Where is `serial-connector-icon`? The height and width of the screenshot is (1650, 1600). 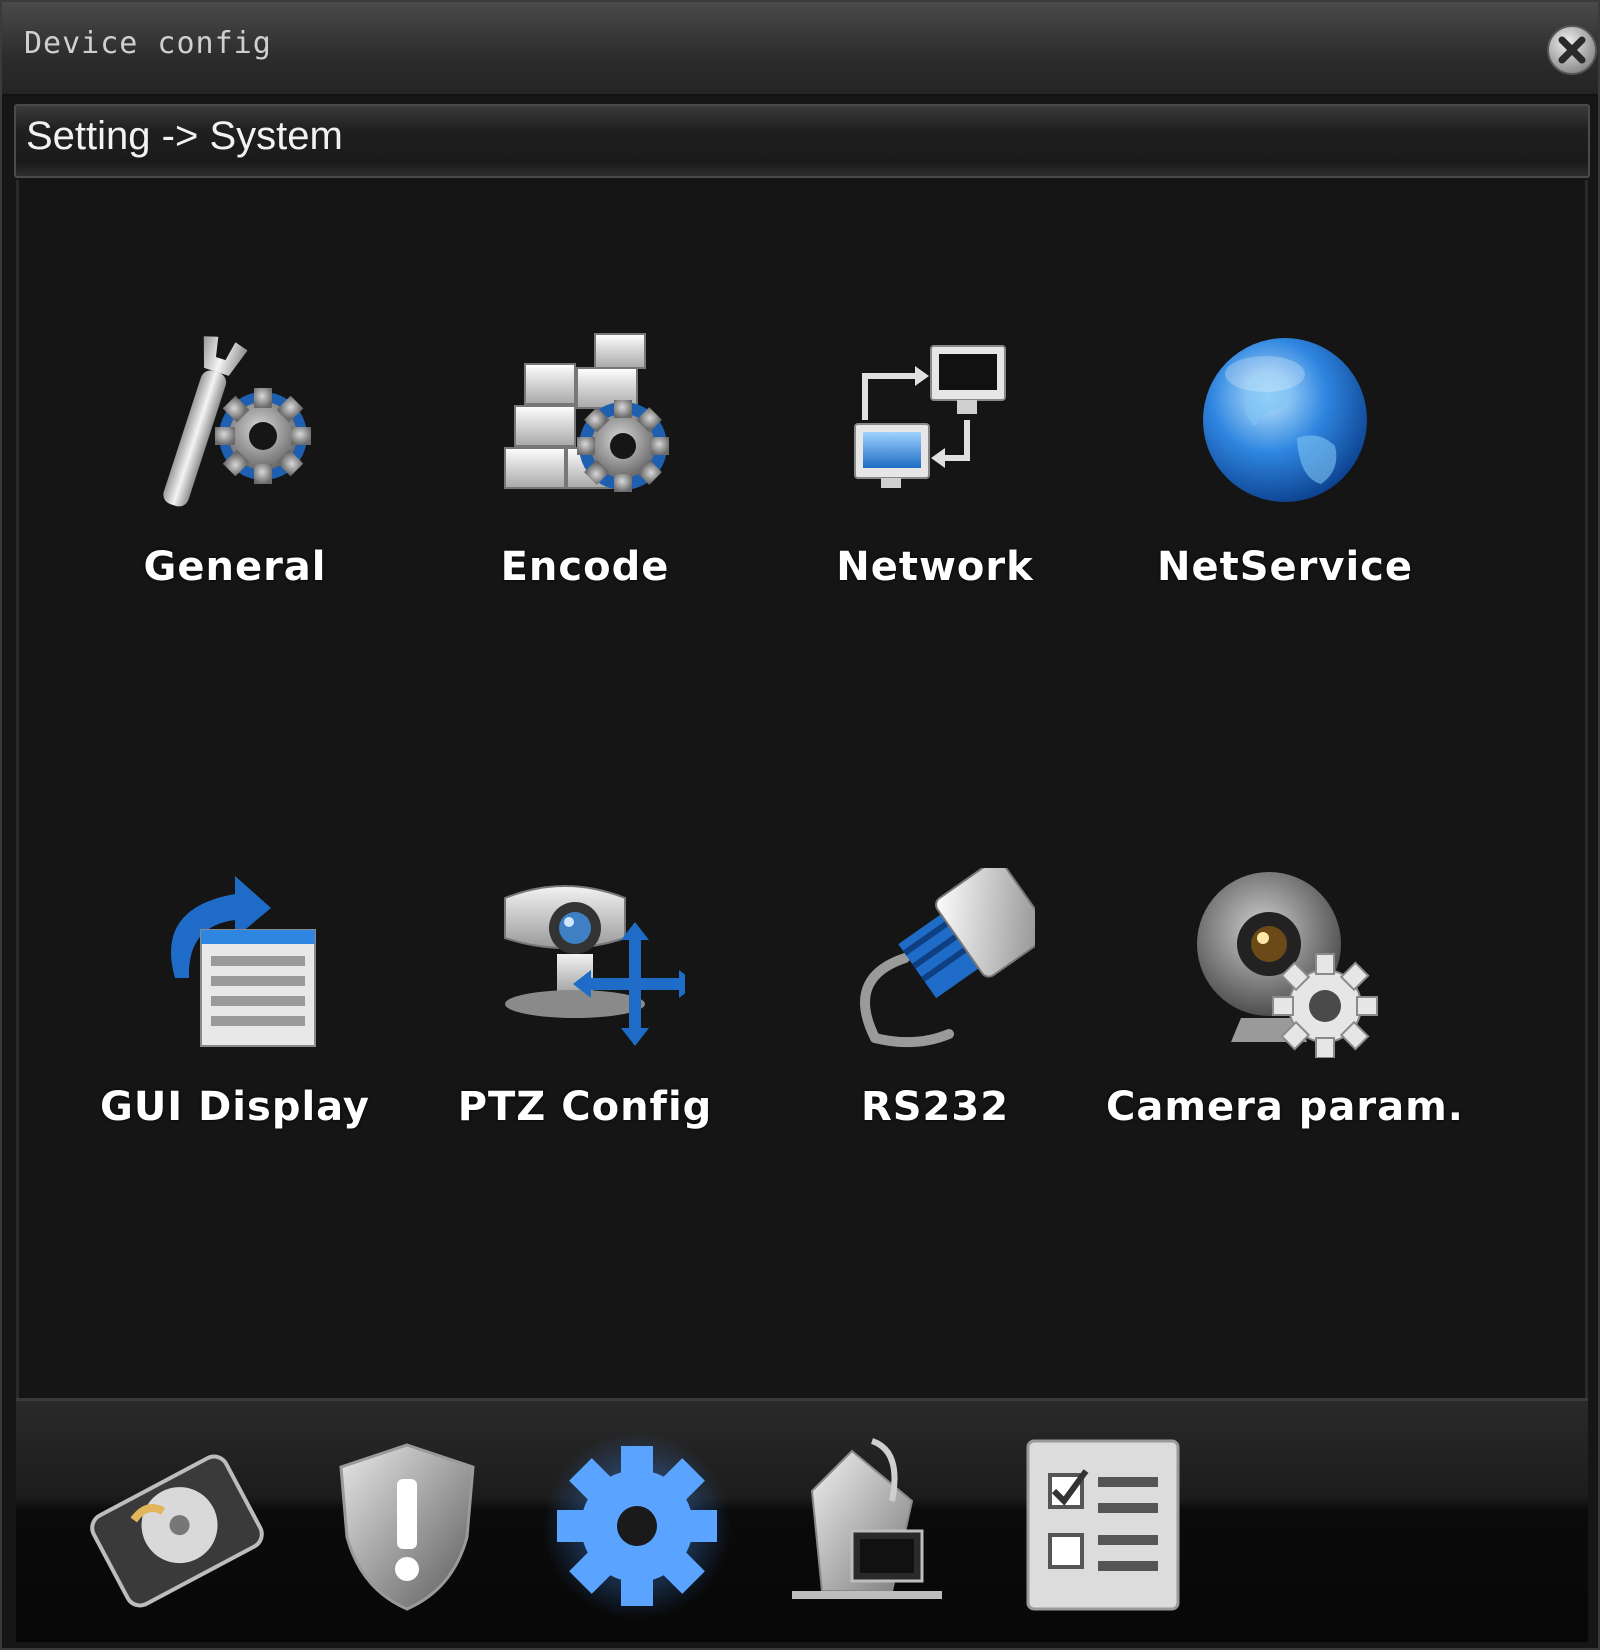
serial-connector-icon is located at coordinates (947, 958).